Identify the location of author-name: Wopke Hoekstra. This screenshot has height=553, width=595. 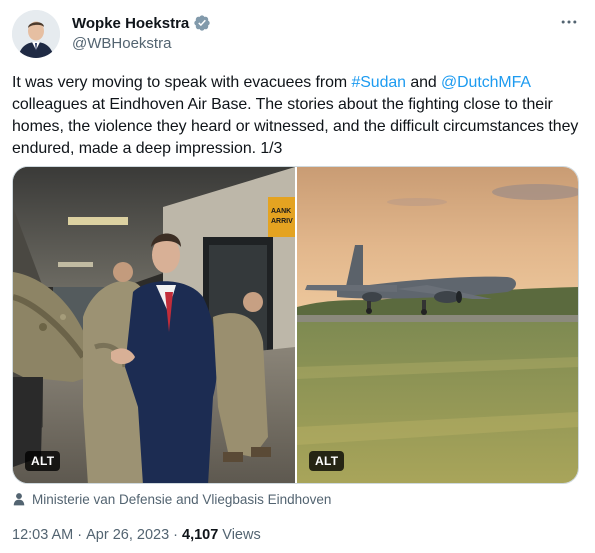
(130, 23).